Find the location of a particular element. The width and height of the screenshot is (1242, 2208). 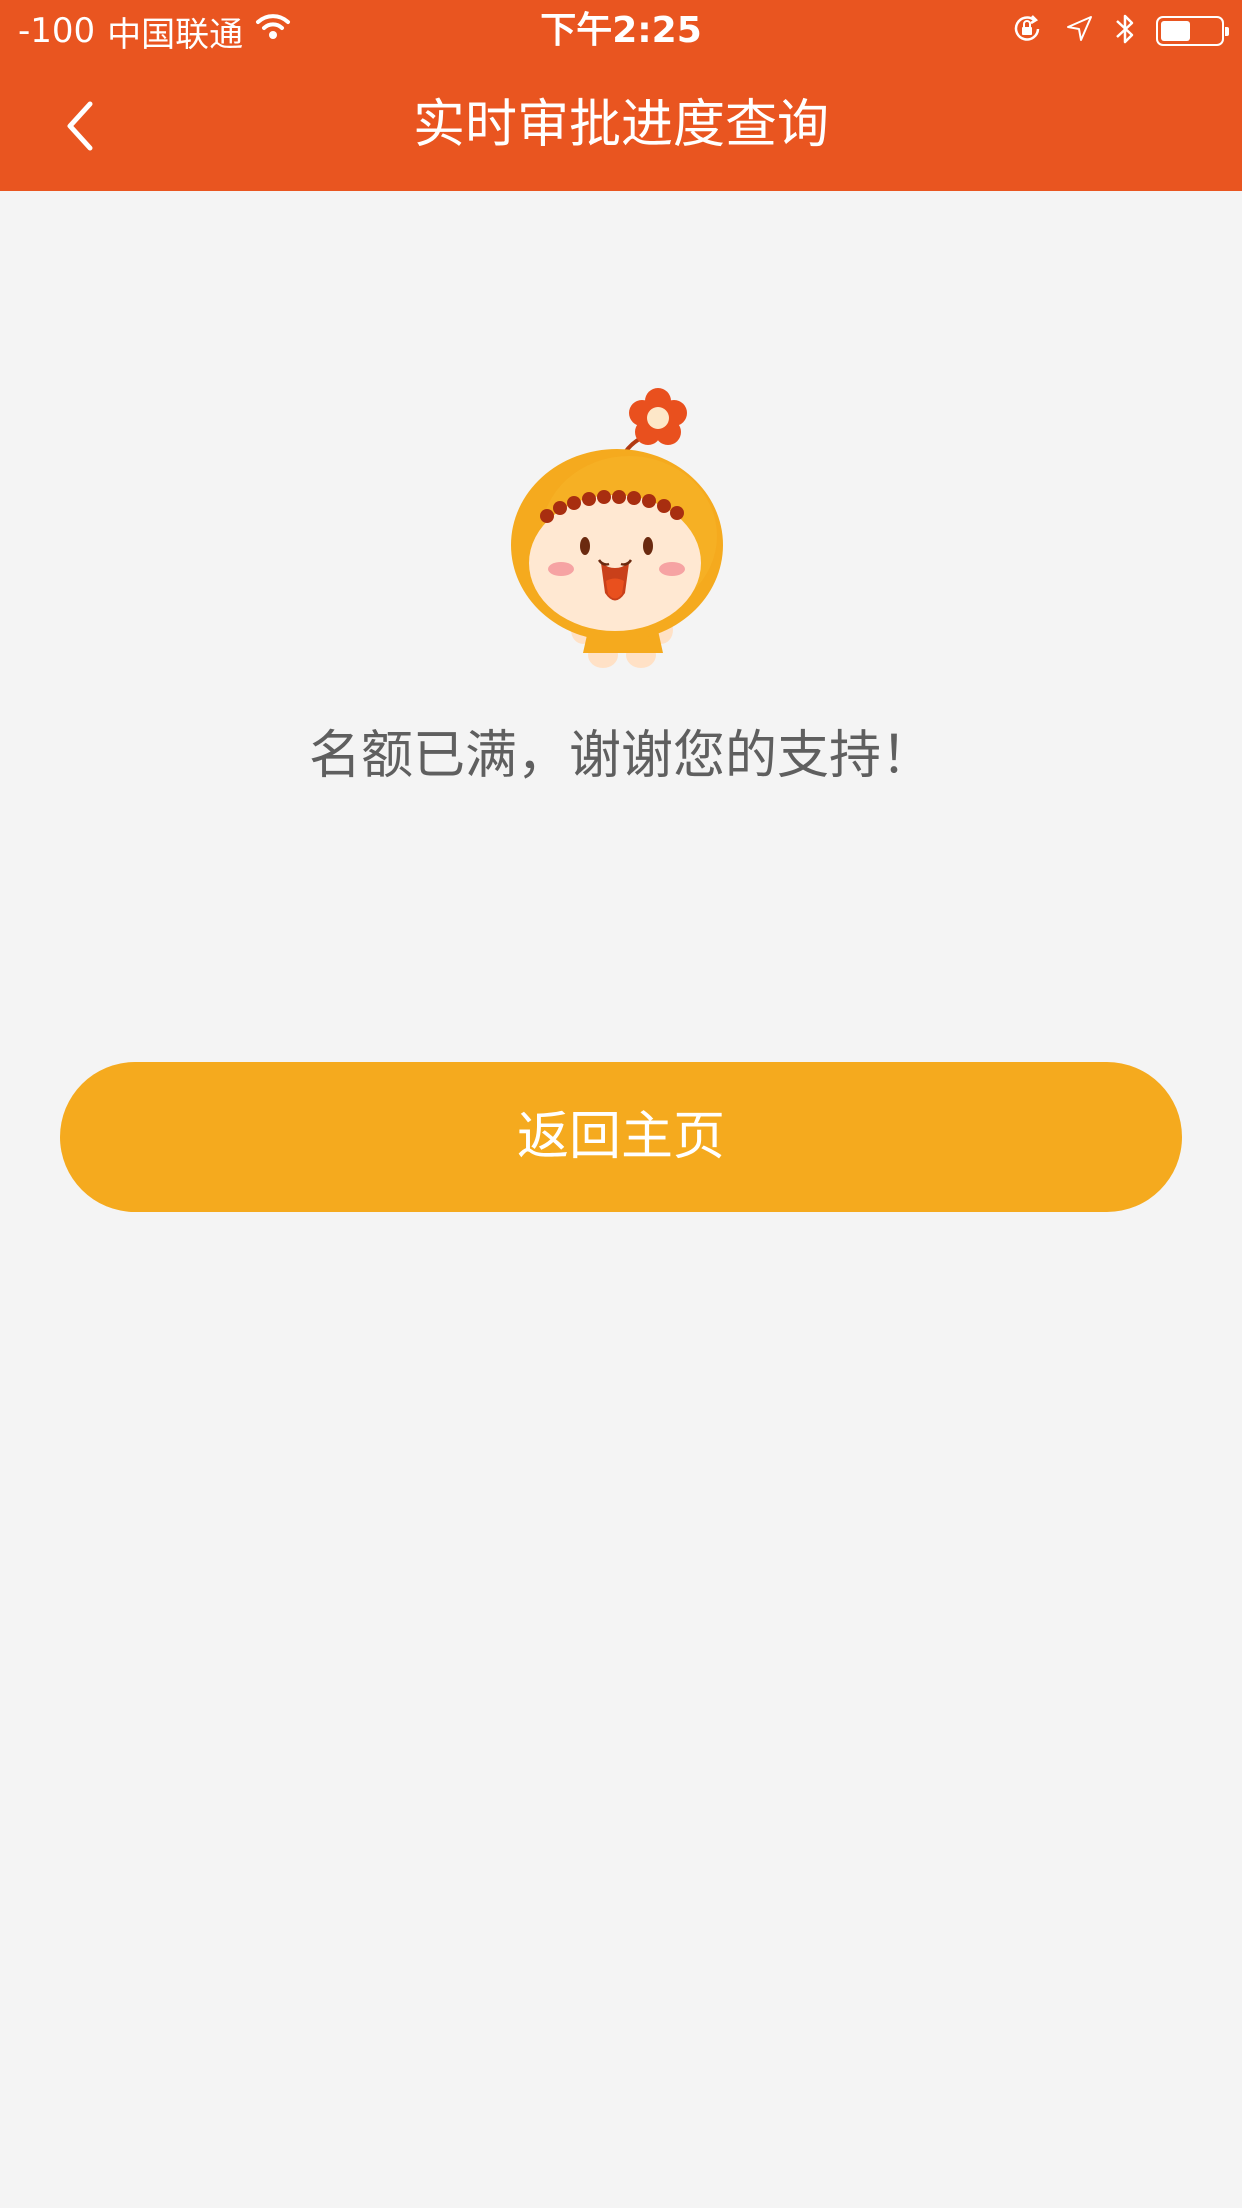

bluetooth-icon is located at coordinates (1125, 31).